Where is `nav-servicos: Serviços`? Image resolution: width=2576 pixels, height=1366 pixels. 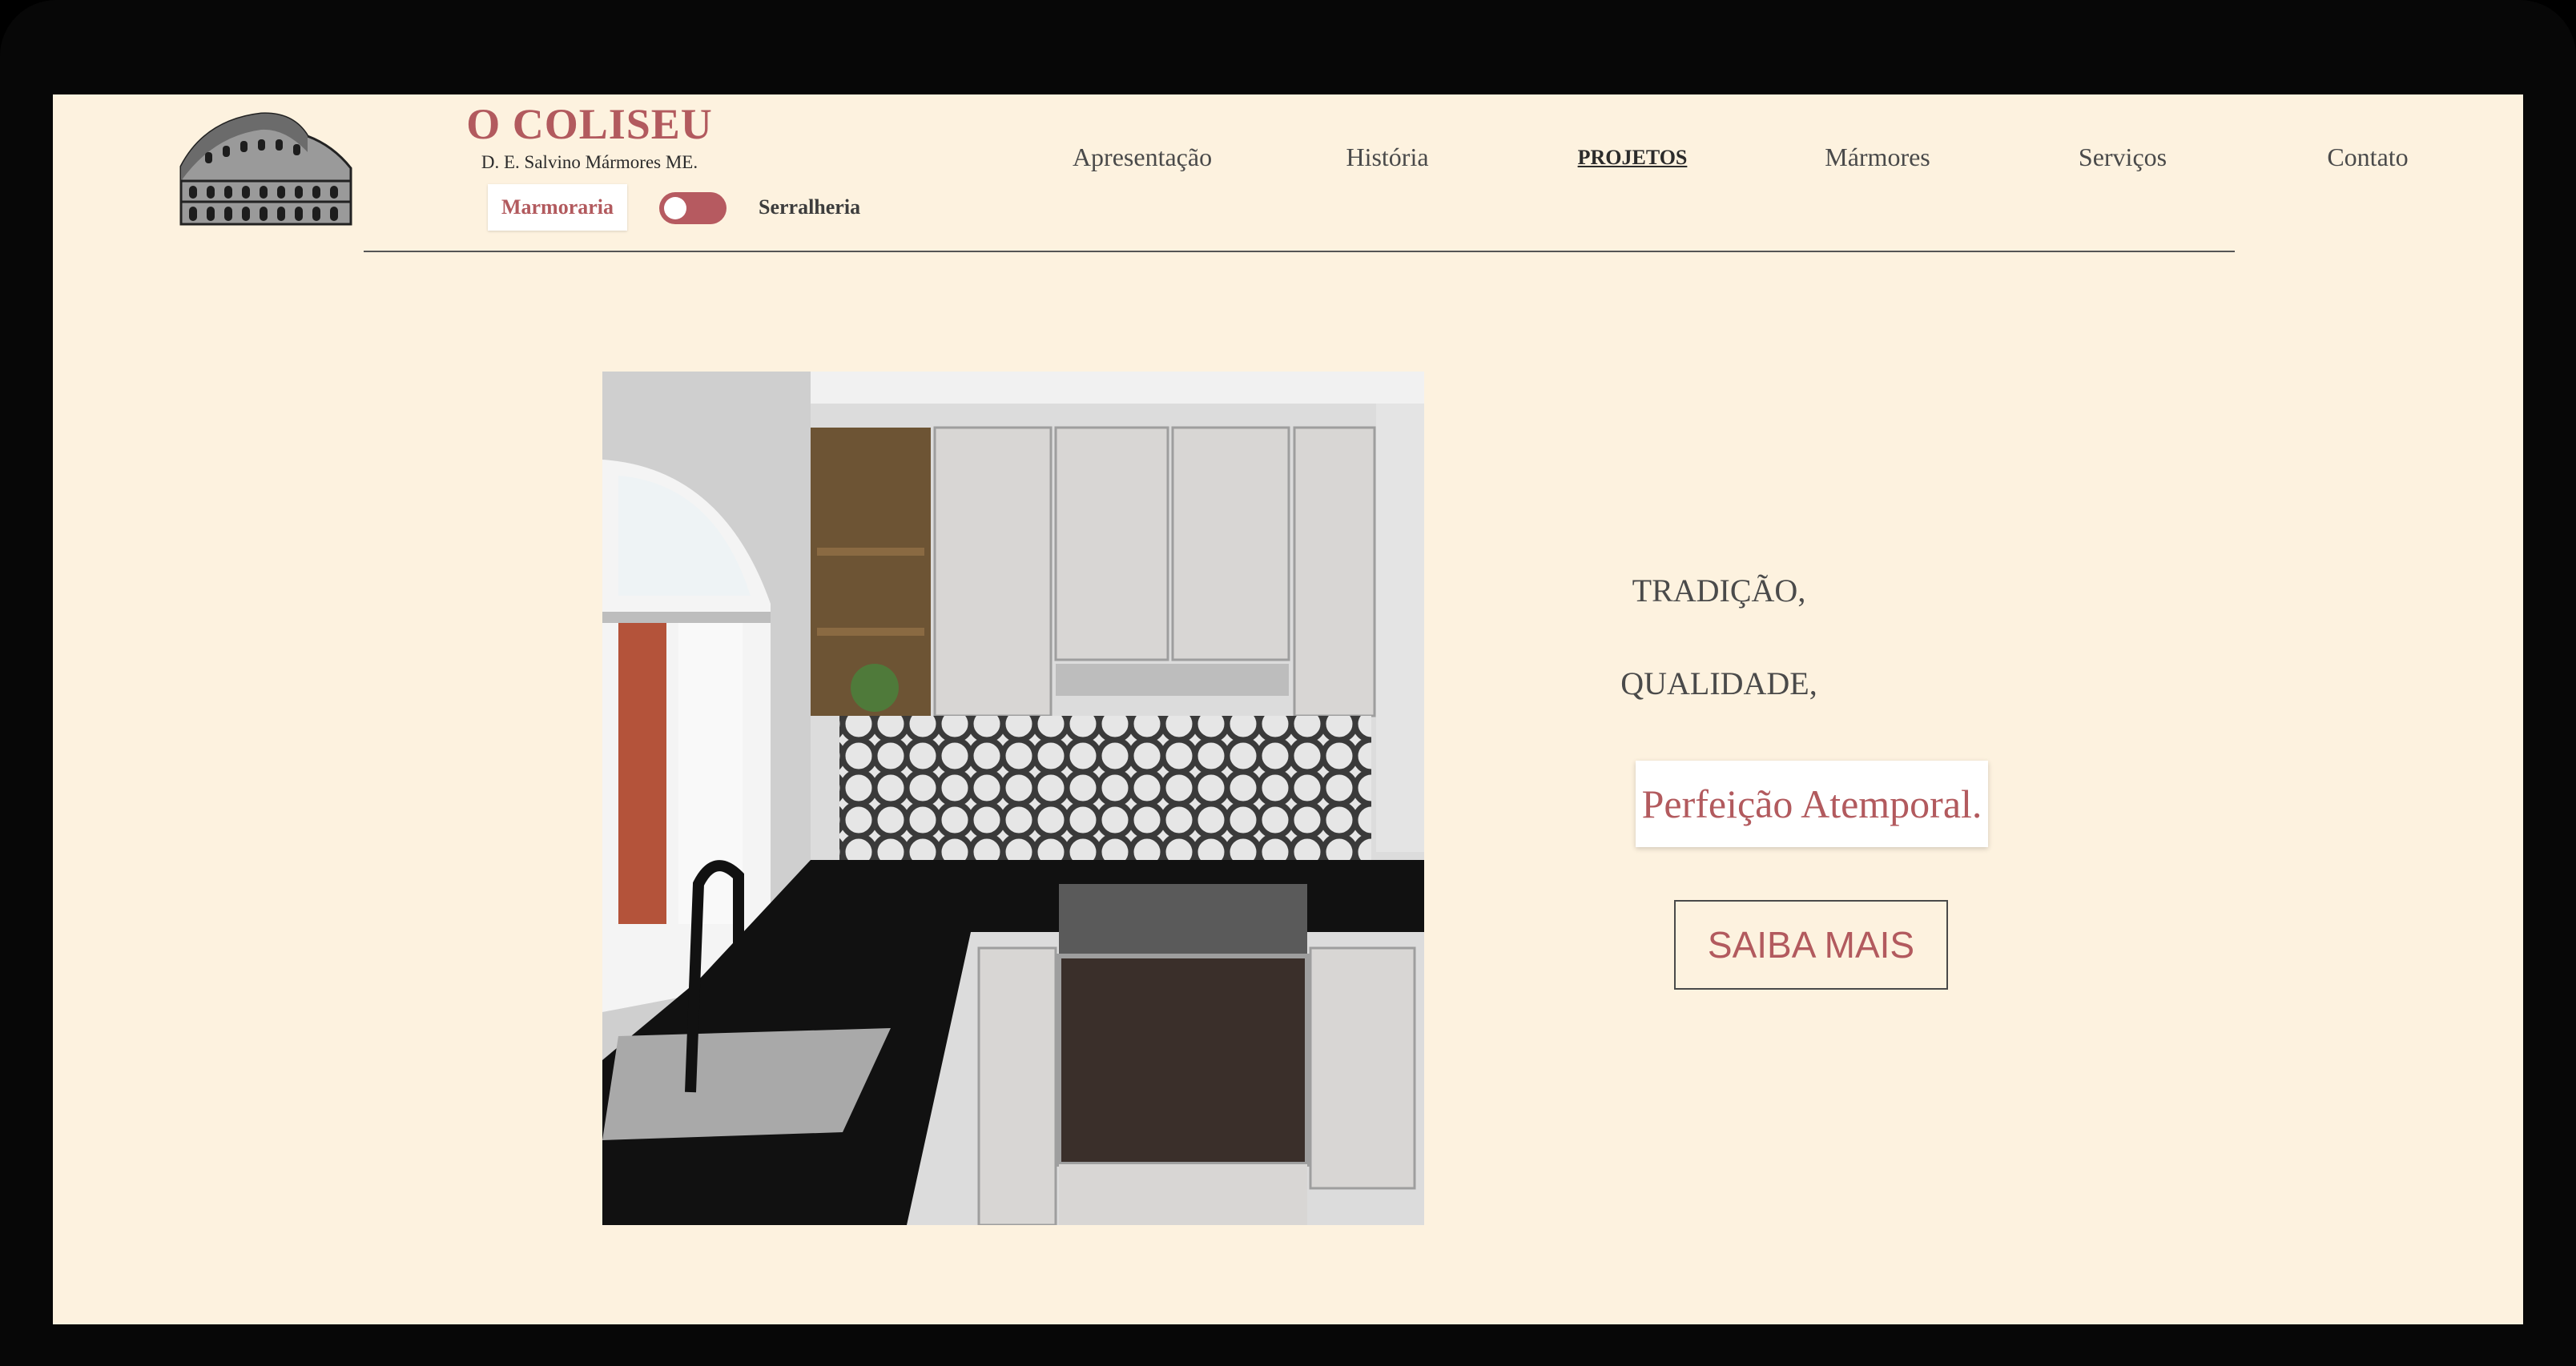 nav-servicos: Serviços is located at coordinates (2123, 157).